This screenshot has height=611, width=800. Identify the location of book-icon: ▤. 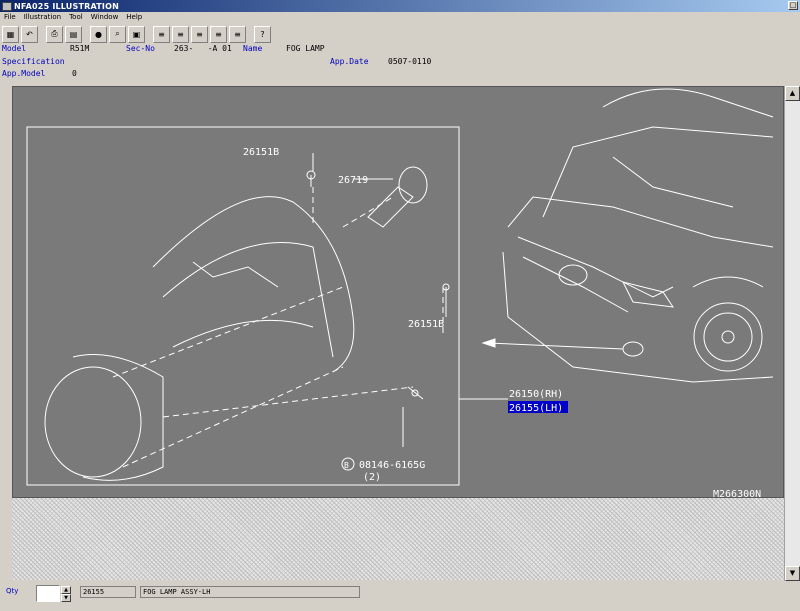
(73, 34).